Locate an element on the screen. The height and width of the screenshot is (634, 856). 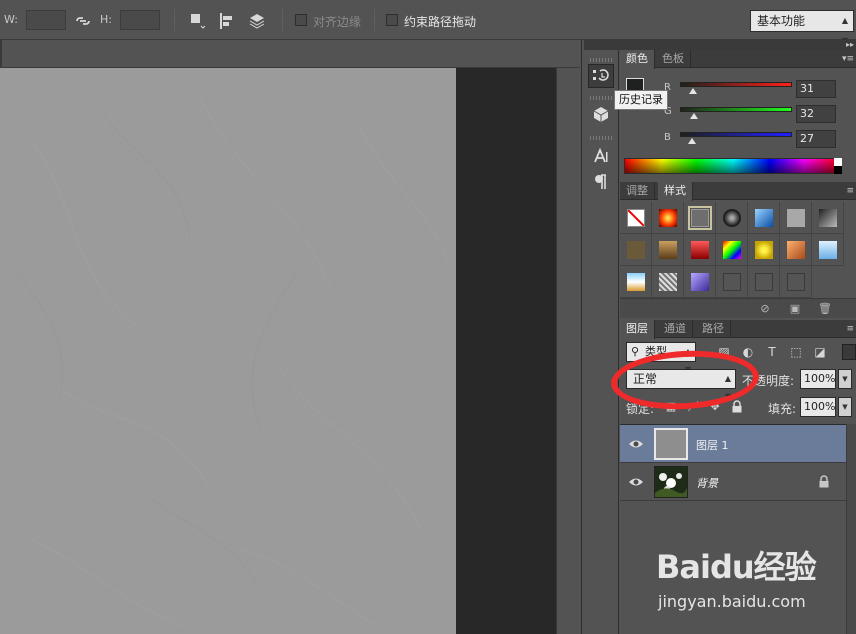
link-icon is located at coordinates (83, 21).